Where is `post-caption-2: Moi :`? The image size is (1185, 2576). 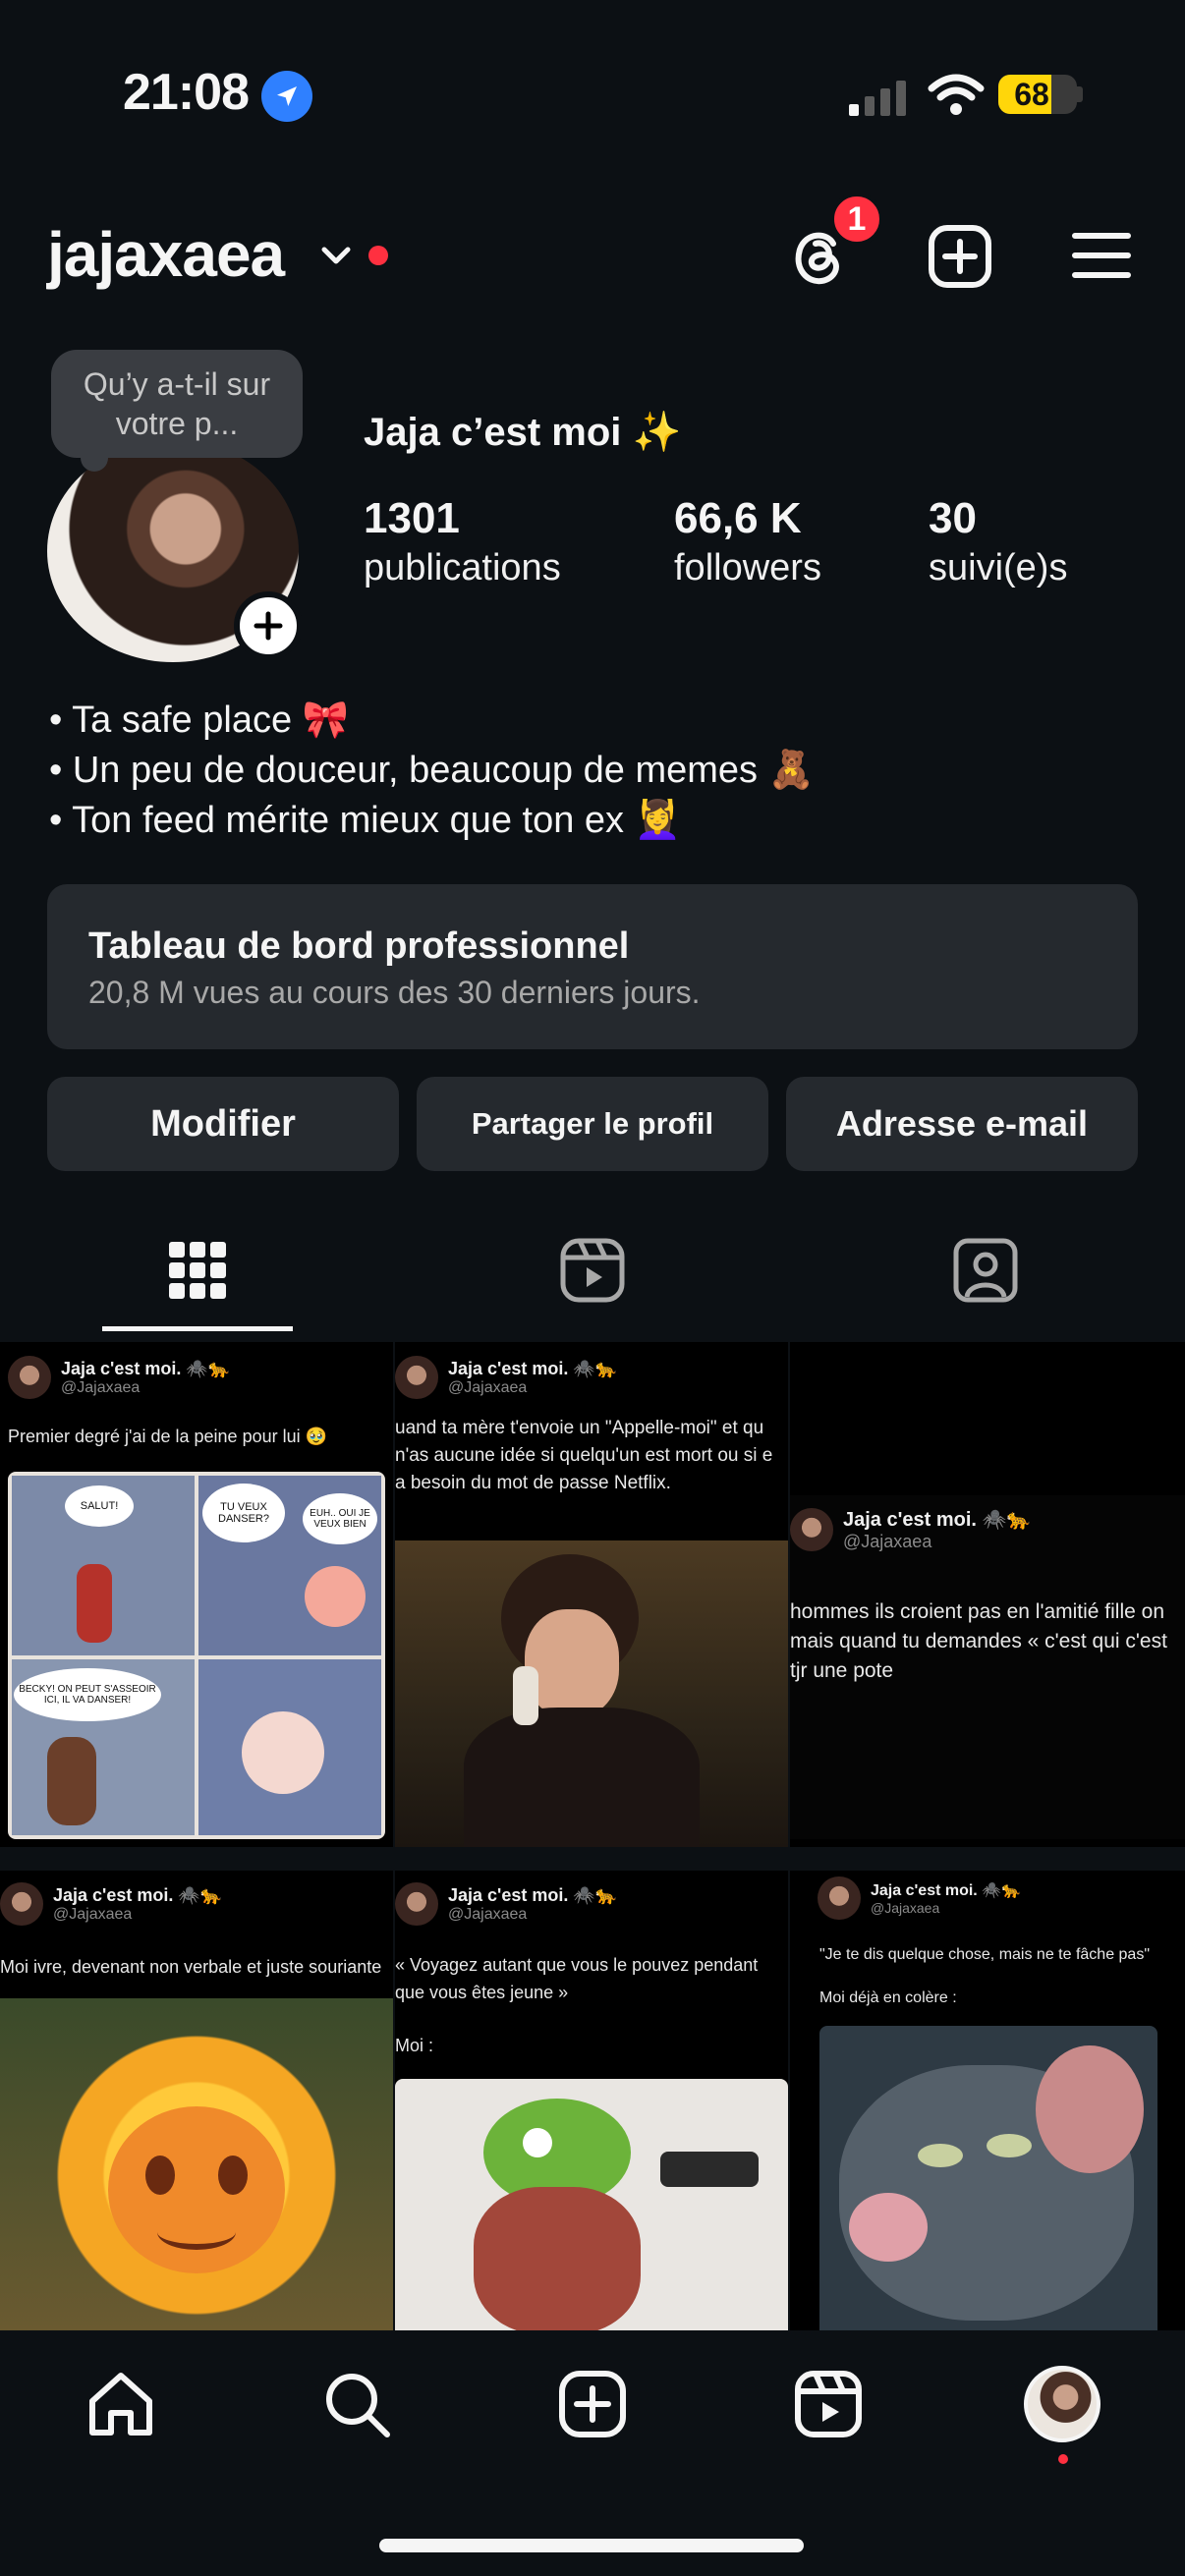
post-caption-2: Moi : is located at coordinates (415, 2045).